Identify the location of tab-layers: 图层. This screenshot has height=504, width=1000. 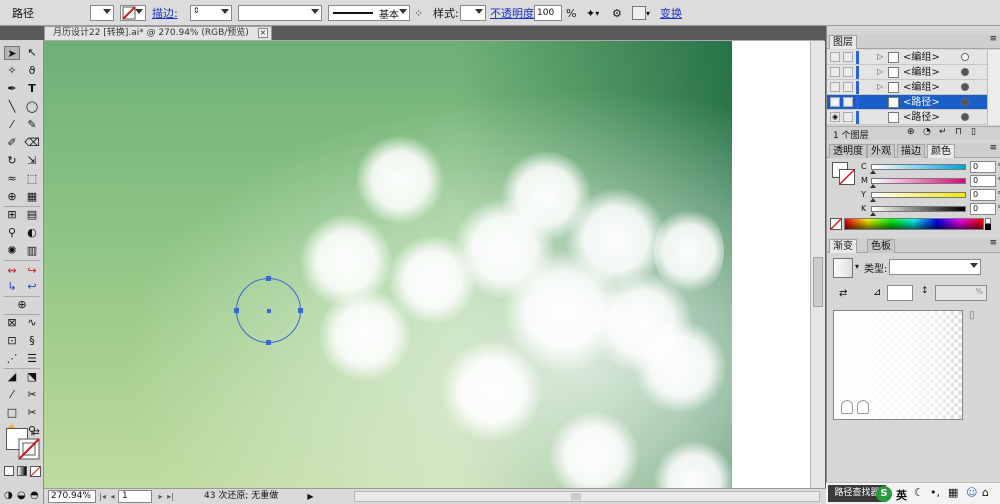
(843, 42).